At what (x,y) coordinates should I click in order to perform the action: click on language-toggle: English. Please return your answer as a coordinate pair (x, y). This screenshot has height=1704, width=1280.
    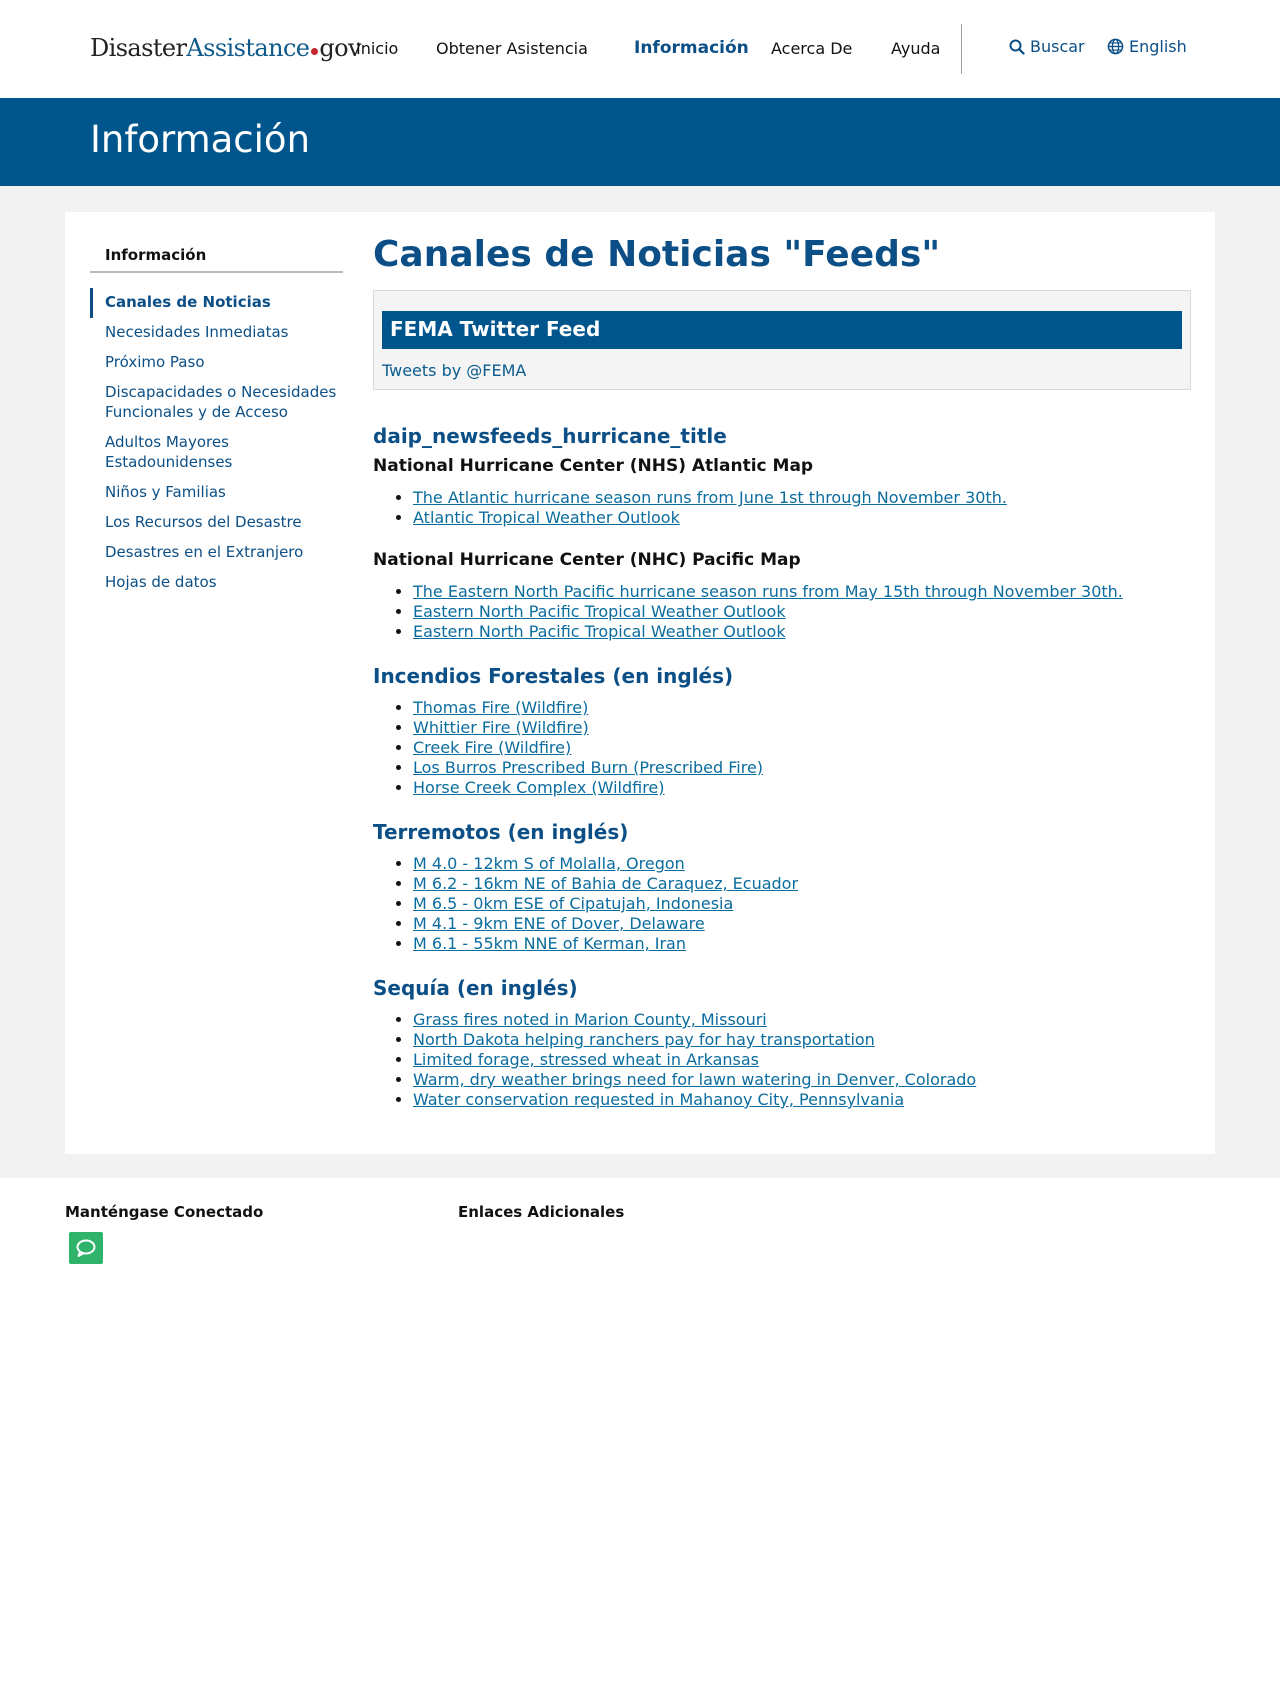
    Looking at the image, I should click on (1147, 46).